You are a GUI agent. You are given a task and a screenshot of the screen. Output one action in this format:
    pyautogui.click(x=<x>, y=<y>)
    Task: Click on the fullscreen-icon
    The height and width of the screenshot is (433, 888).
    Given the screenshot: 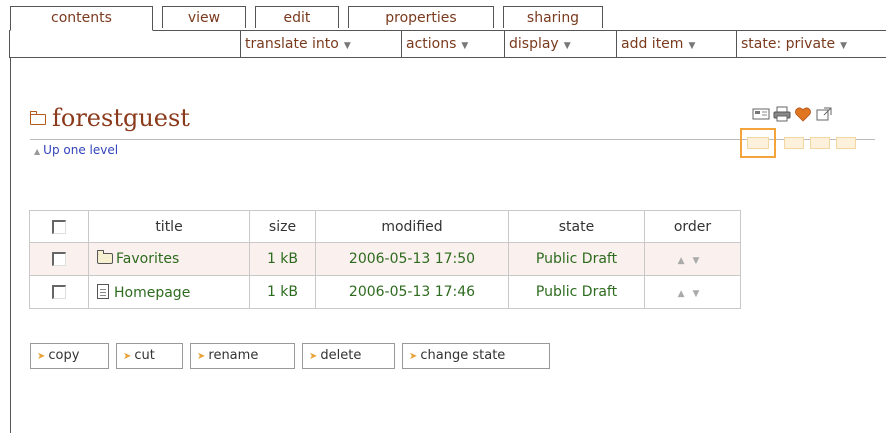 What is the action you would take?
    pyautogui.click(x=824, y=114)
    